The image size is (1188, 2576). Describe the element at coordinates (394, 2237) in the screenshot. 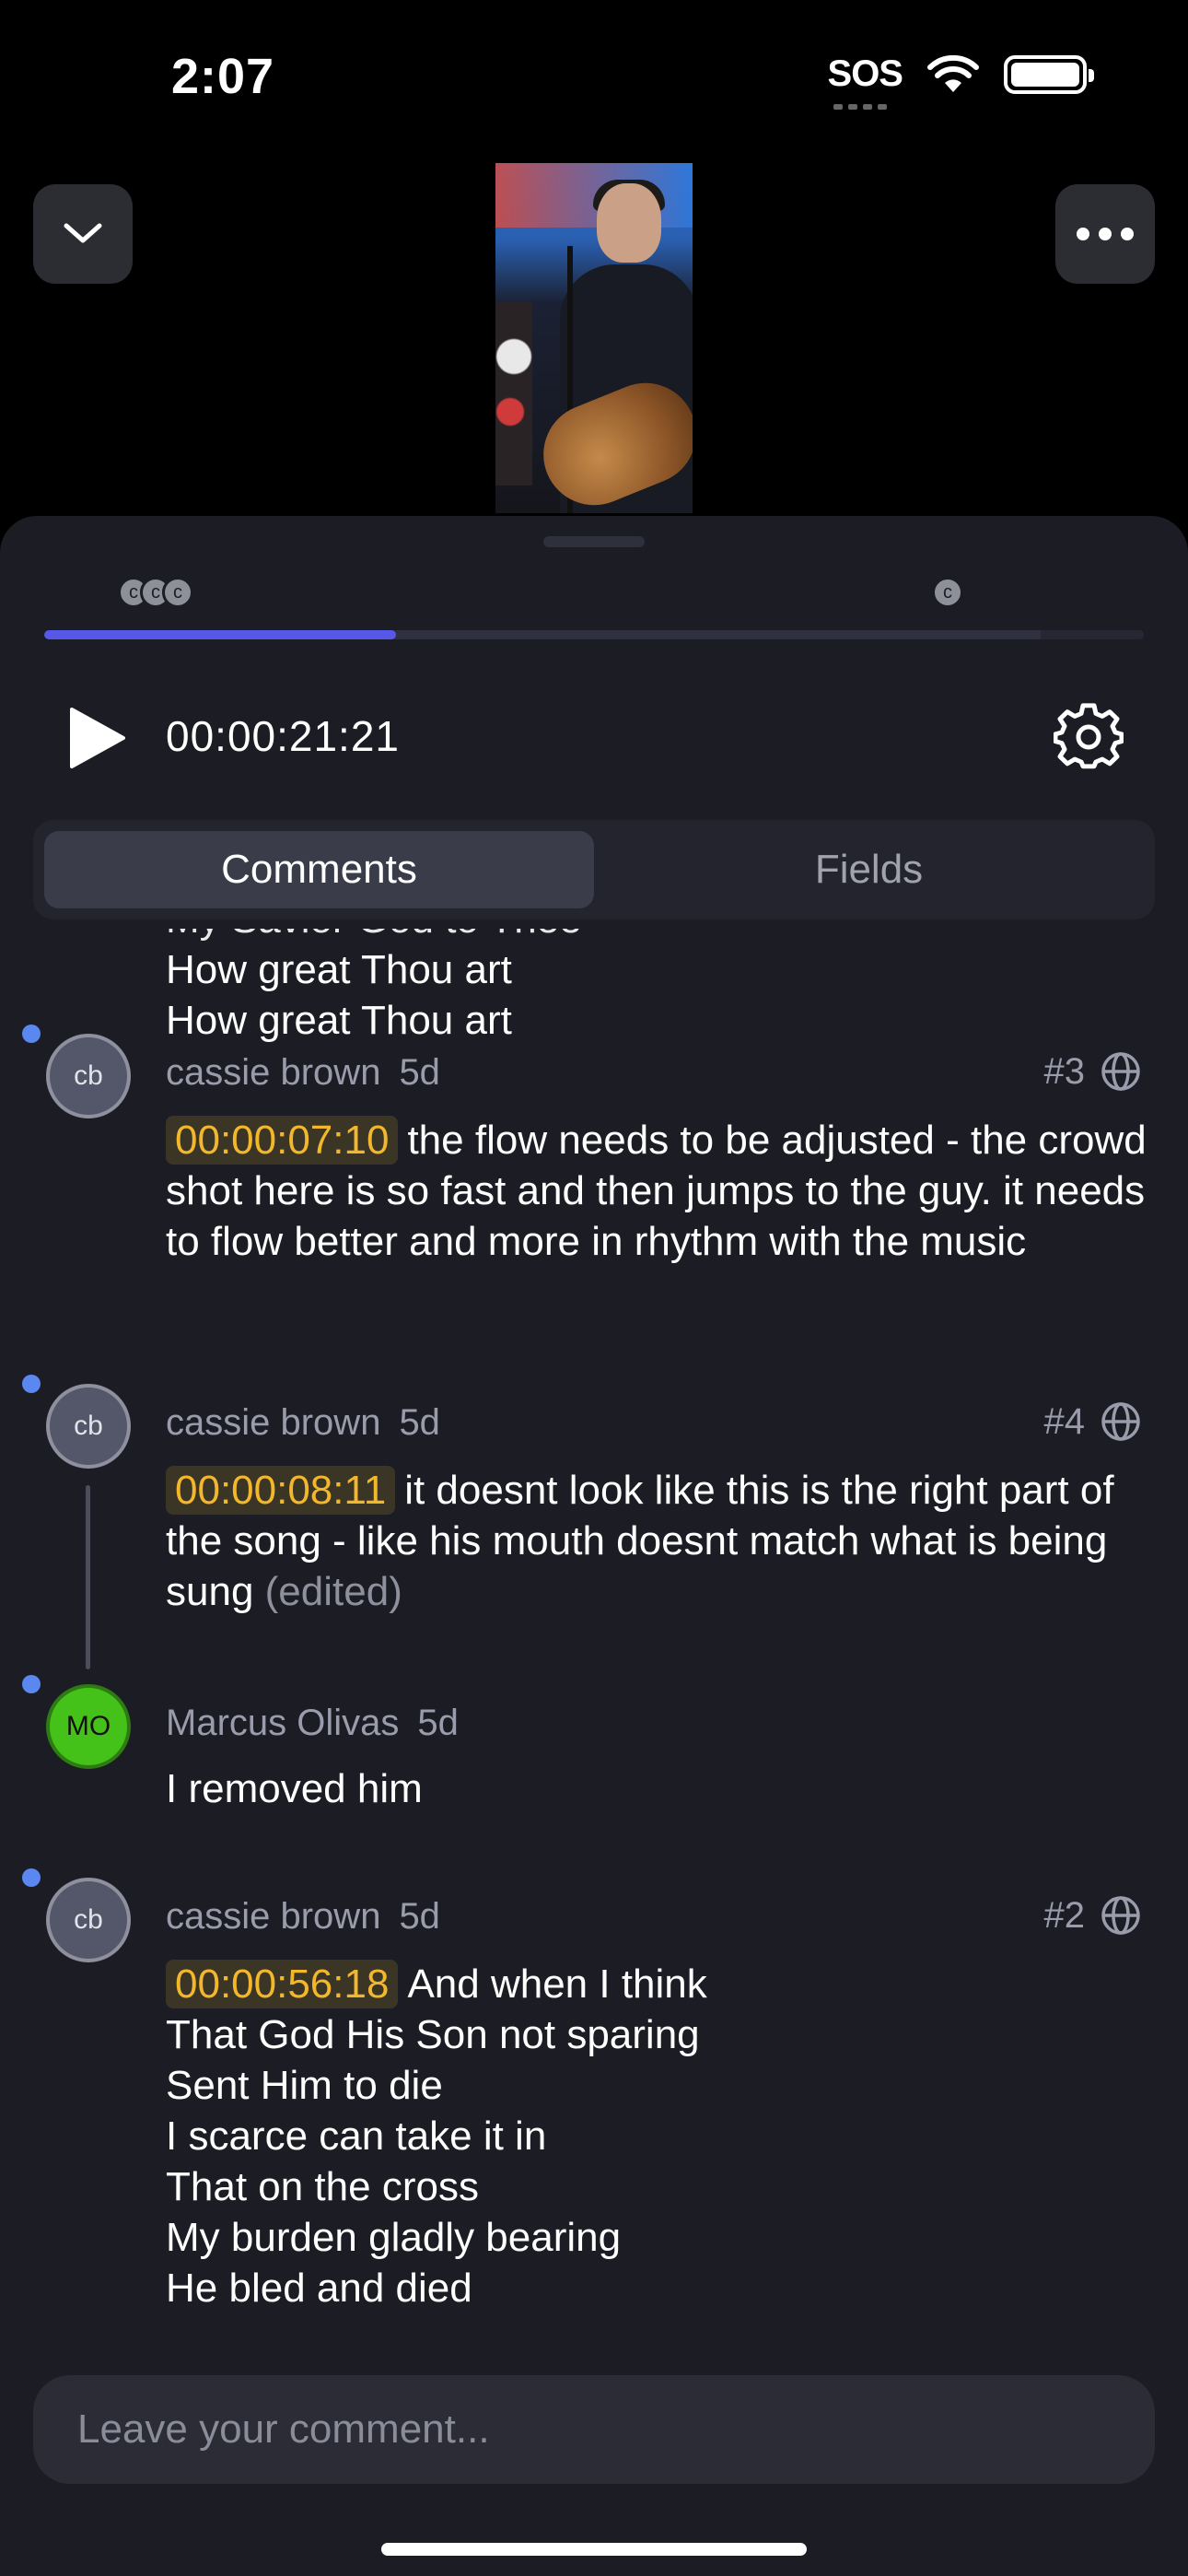

I see `comment-line: My burden gladly bearing` at that location.